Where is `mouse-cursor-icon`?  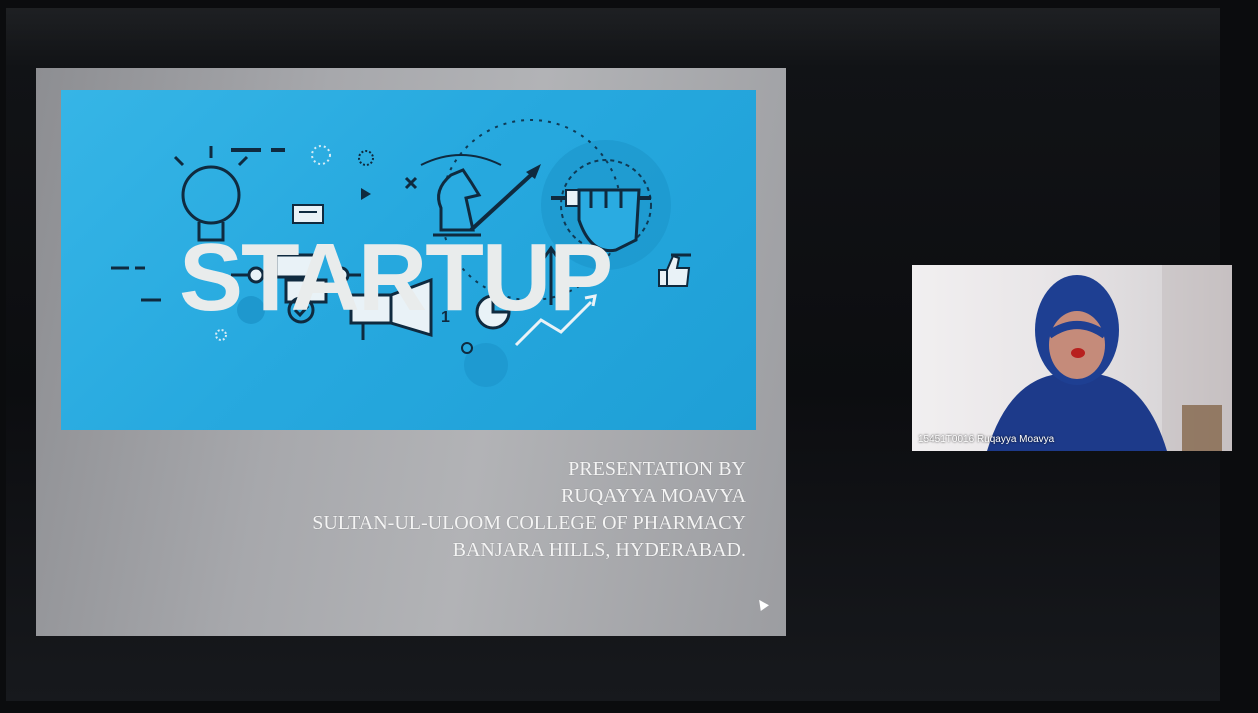
mouse-cursor-icon is located at coordinates (762, 604).